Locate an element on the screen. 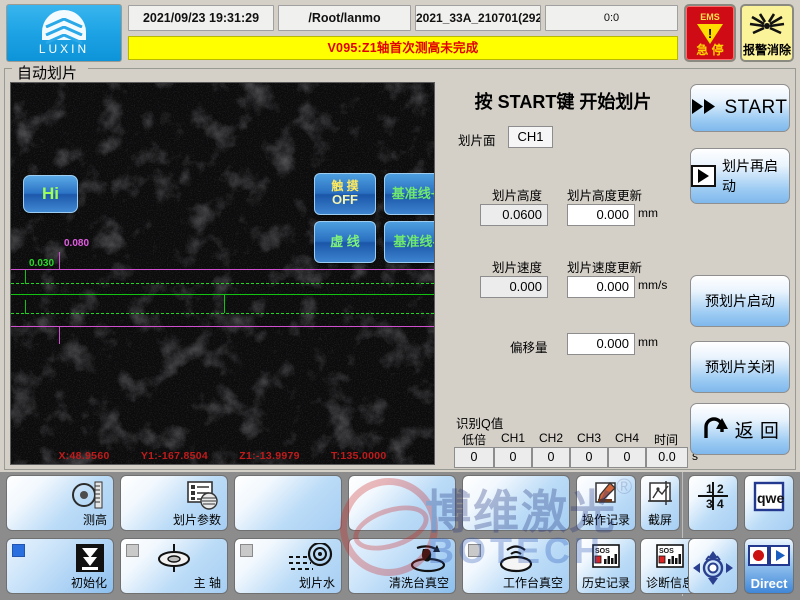 This screenshot has width=800, height=600. offset-label: 偏移量 is located at coordinates (529, 348).